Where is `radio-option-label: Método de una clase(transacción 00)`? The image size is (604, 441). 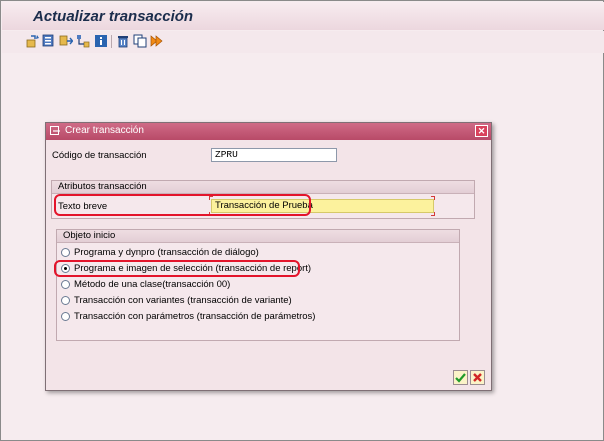
radio-option-label: Método de una clase(transacción 00) is located at coordinates (152, 284).